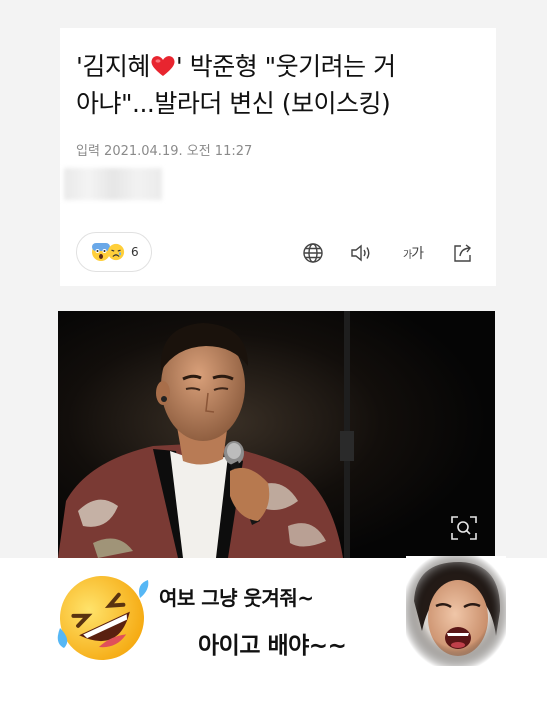 This screenshot has height=709, width=547. I want to click on title-prefix: '김지혜, so click(113, 66).